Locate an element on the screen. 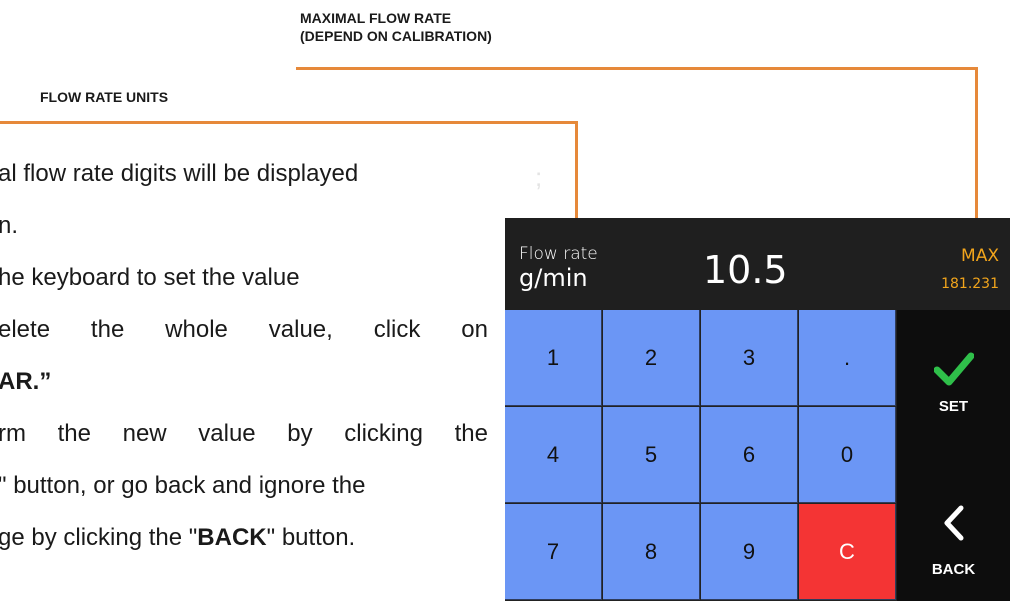 This screenshot has width=1021, height=601. side-panel: SET BACK is located at coordinates (953, 455).